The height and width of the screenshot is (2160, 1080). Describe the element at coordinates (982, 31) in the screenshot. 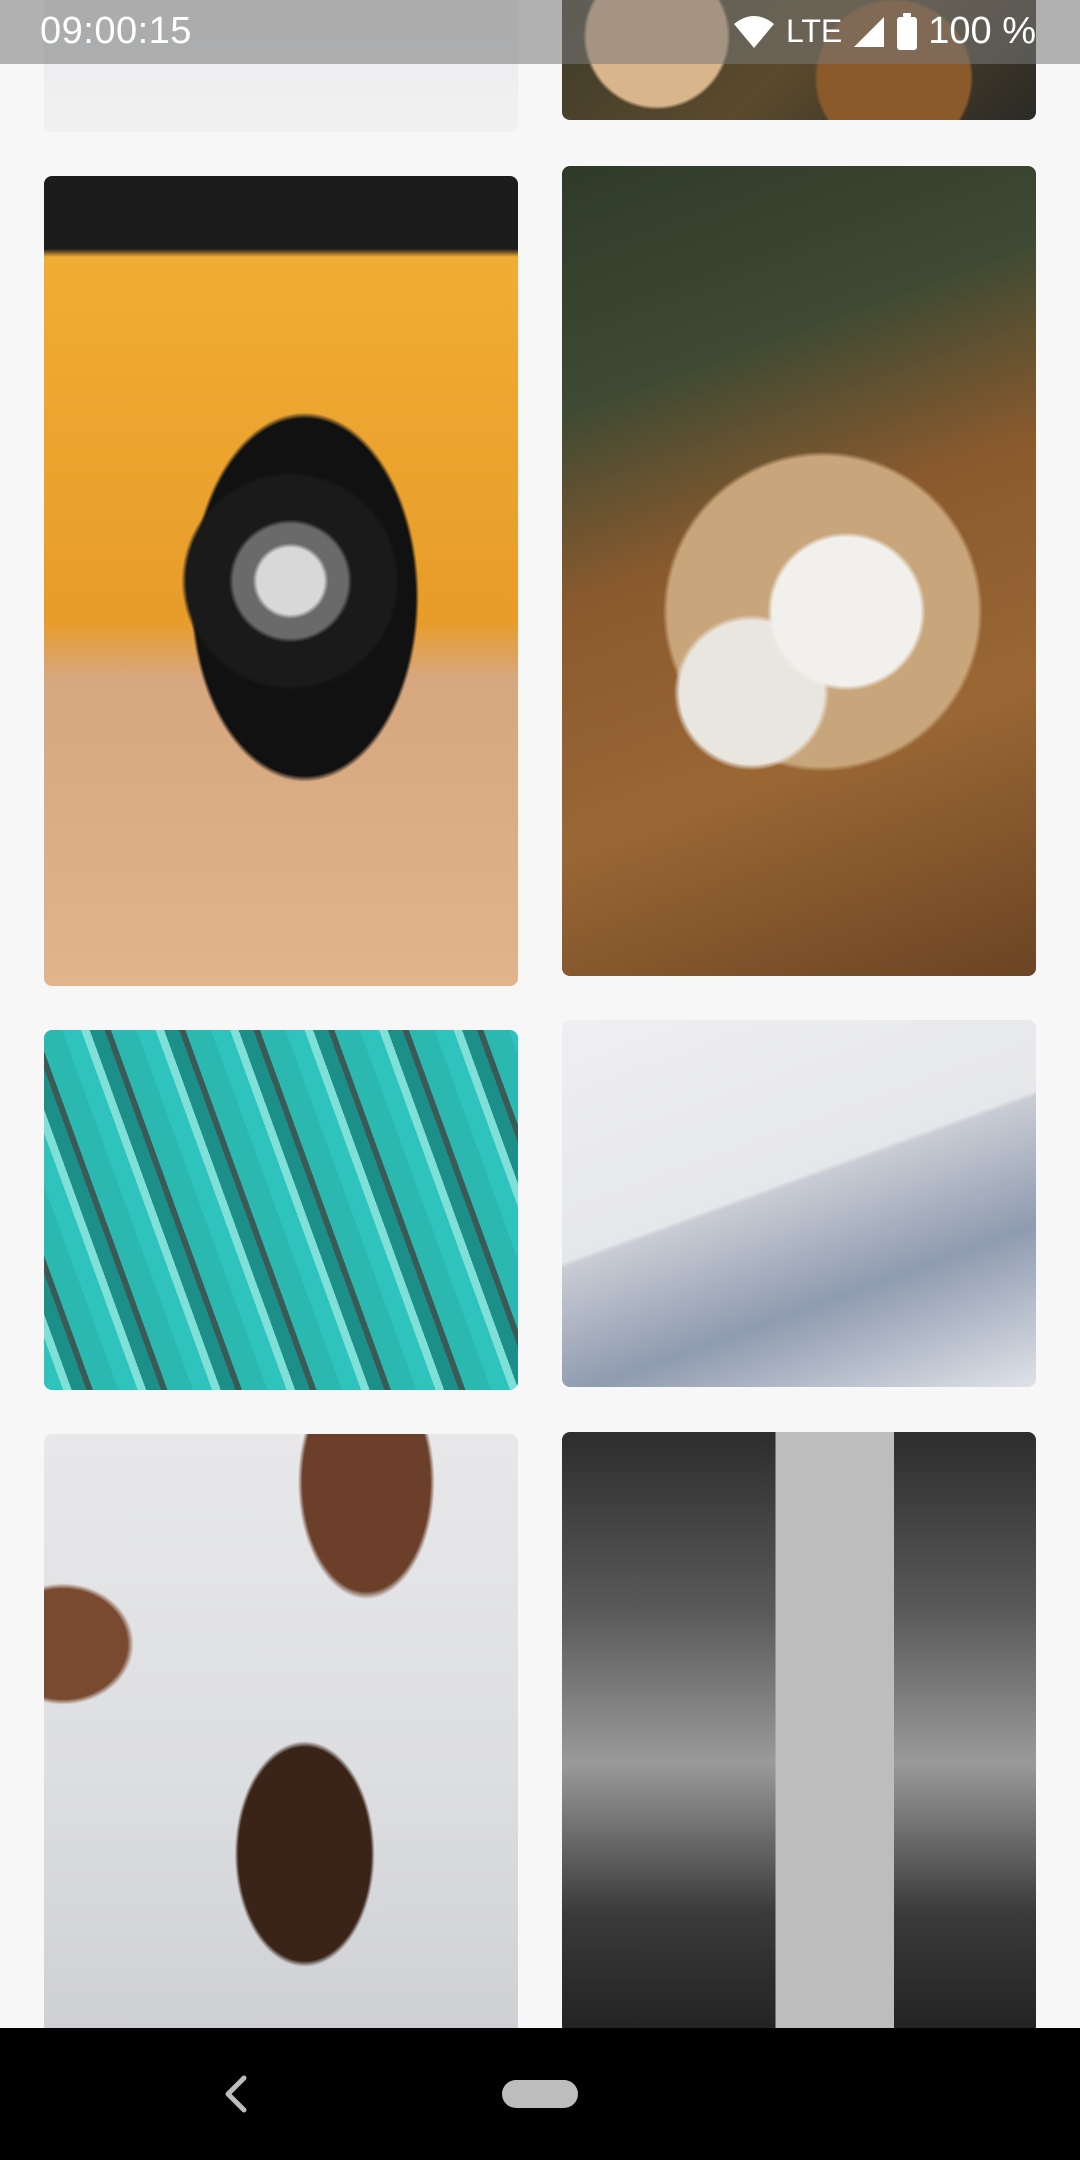

I see `battery-percentage: 100 %` at that location.